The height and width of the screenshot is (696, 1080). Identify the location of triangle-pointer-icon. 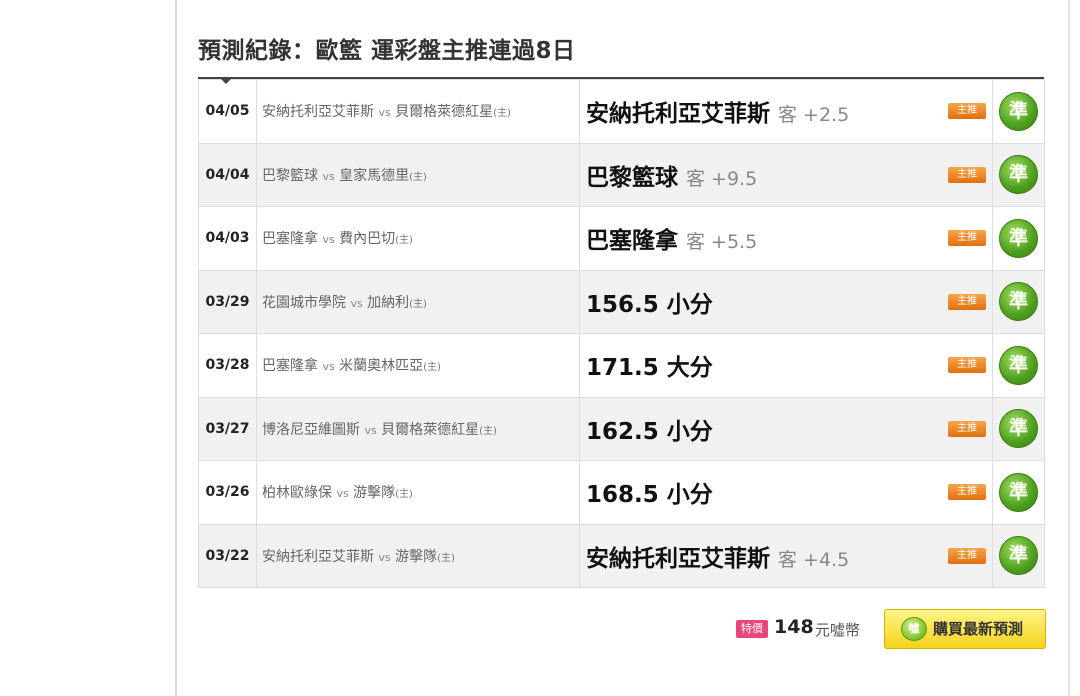
(226, 81).